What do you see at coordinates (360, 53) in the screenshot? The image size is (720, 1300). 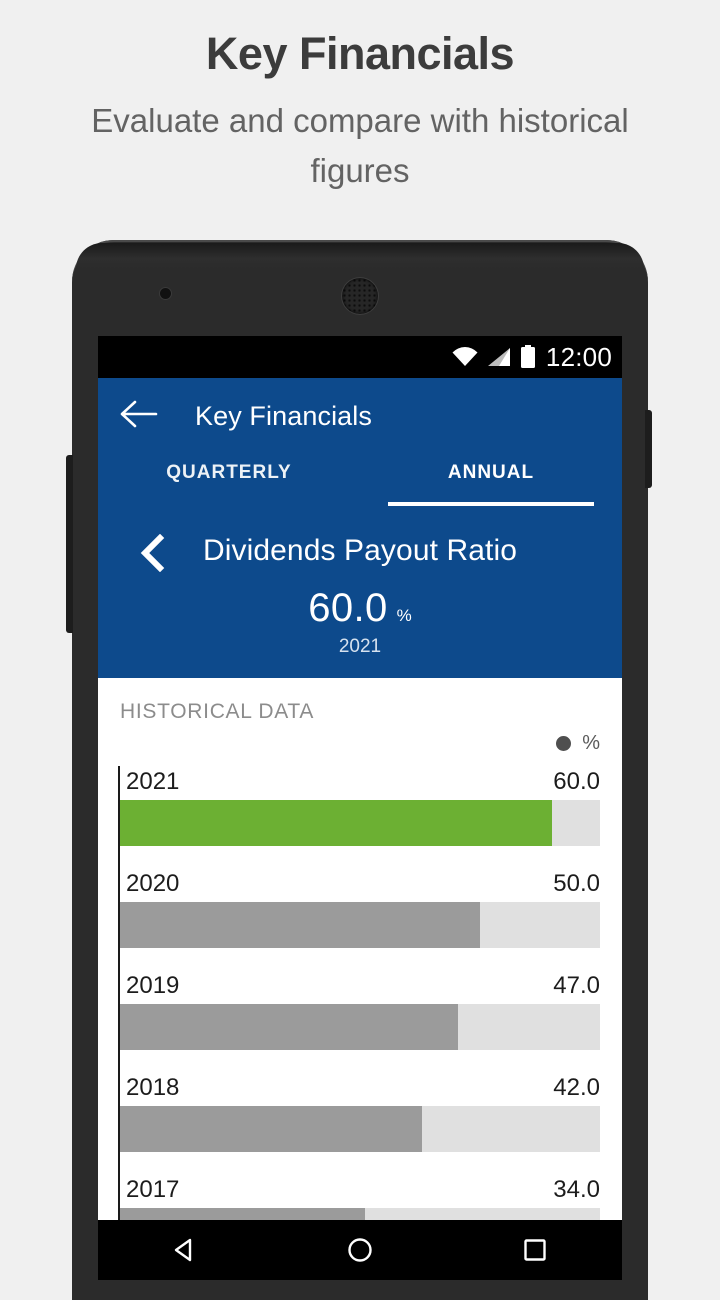 I see `page-title: Key Financials` at bounding box center [360, 53].